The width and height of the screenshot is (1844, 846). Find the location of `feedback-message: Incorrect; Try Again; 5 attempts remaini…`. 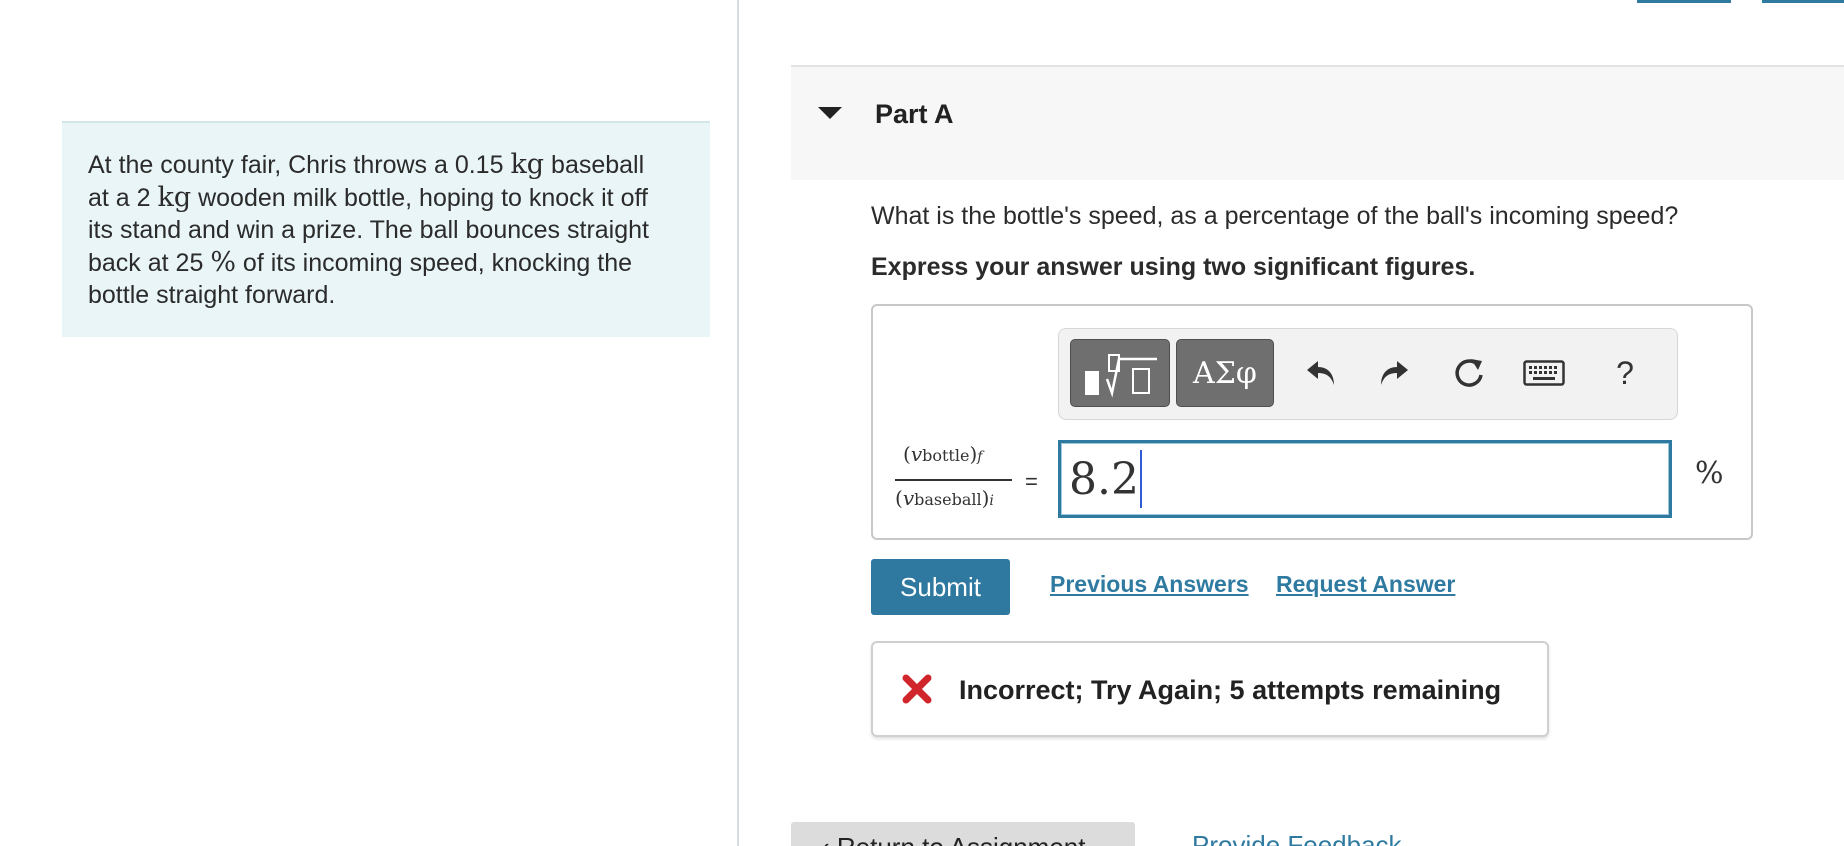

feedback-message: Incorrect; Try Again; 5 attempts remaini… is located at coordinates (1210, 689).